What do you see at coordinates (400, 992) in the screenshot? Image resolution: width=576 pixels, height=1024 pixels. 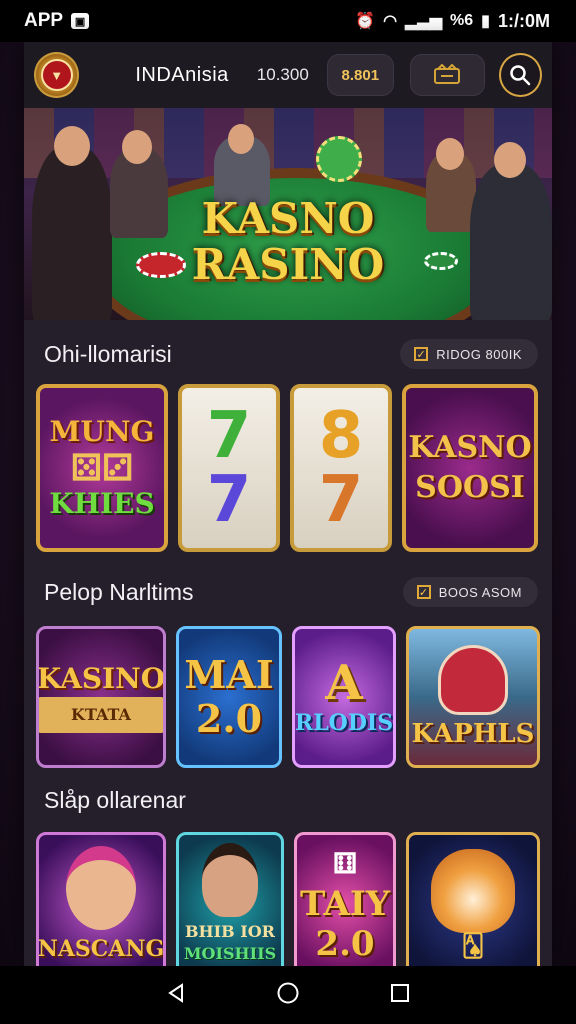 I see `recents-icon` at bounding box center [400, 992].